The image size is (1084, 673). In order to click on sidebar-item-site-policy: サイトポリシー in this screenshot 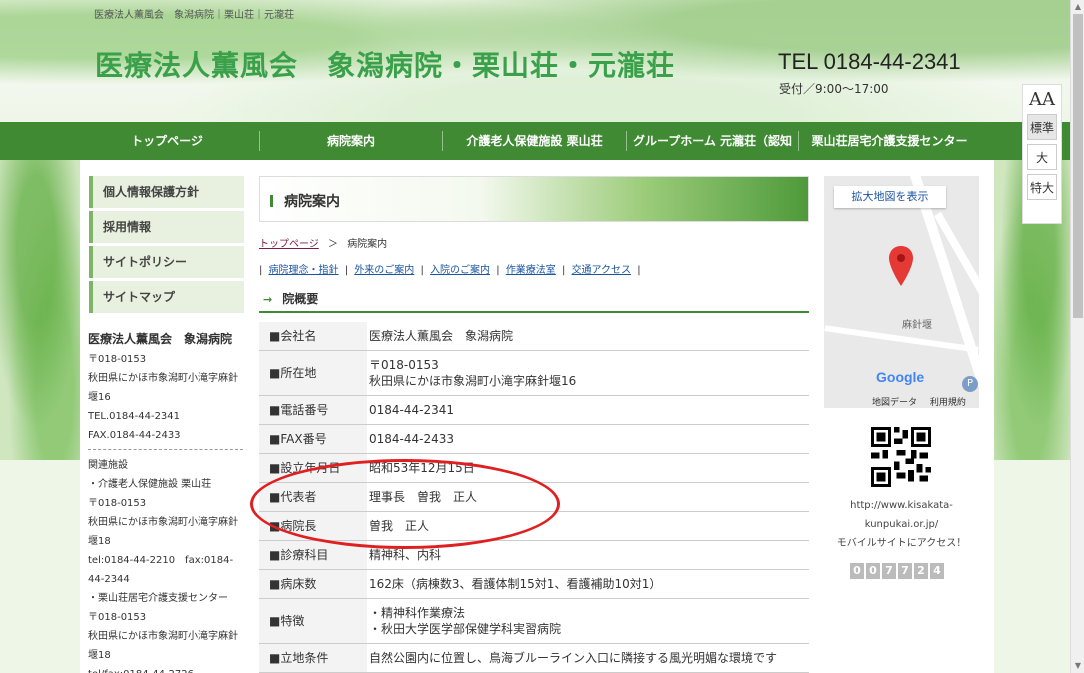, I will do `click(166, 262)`.